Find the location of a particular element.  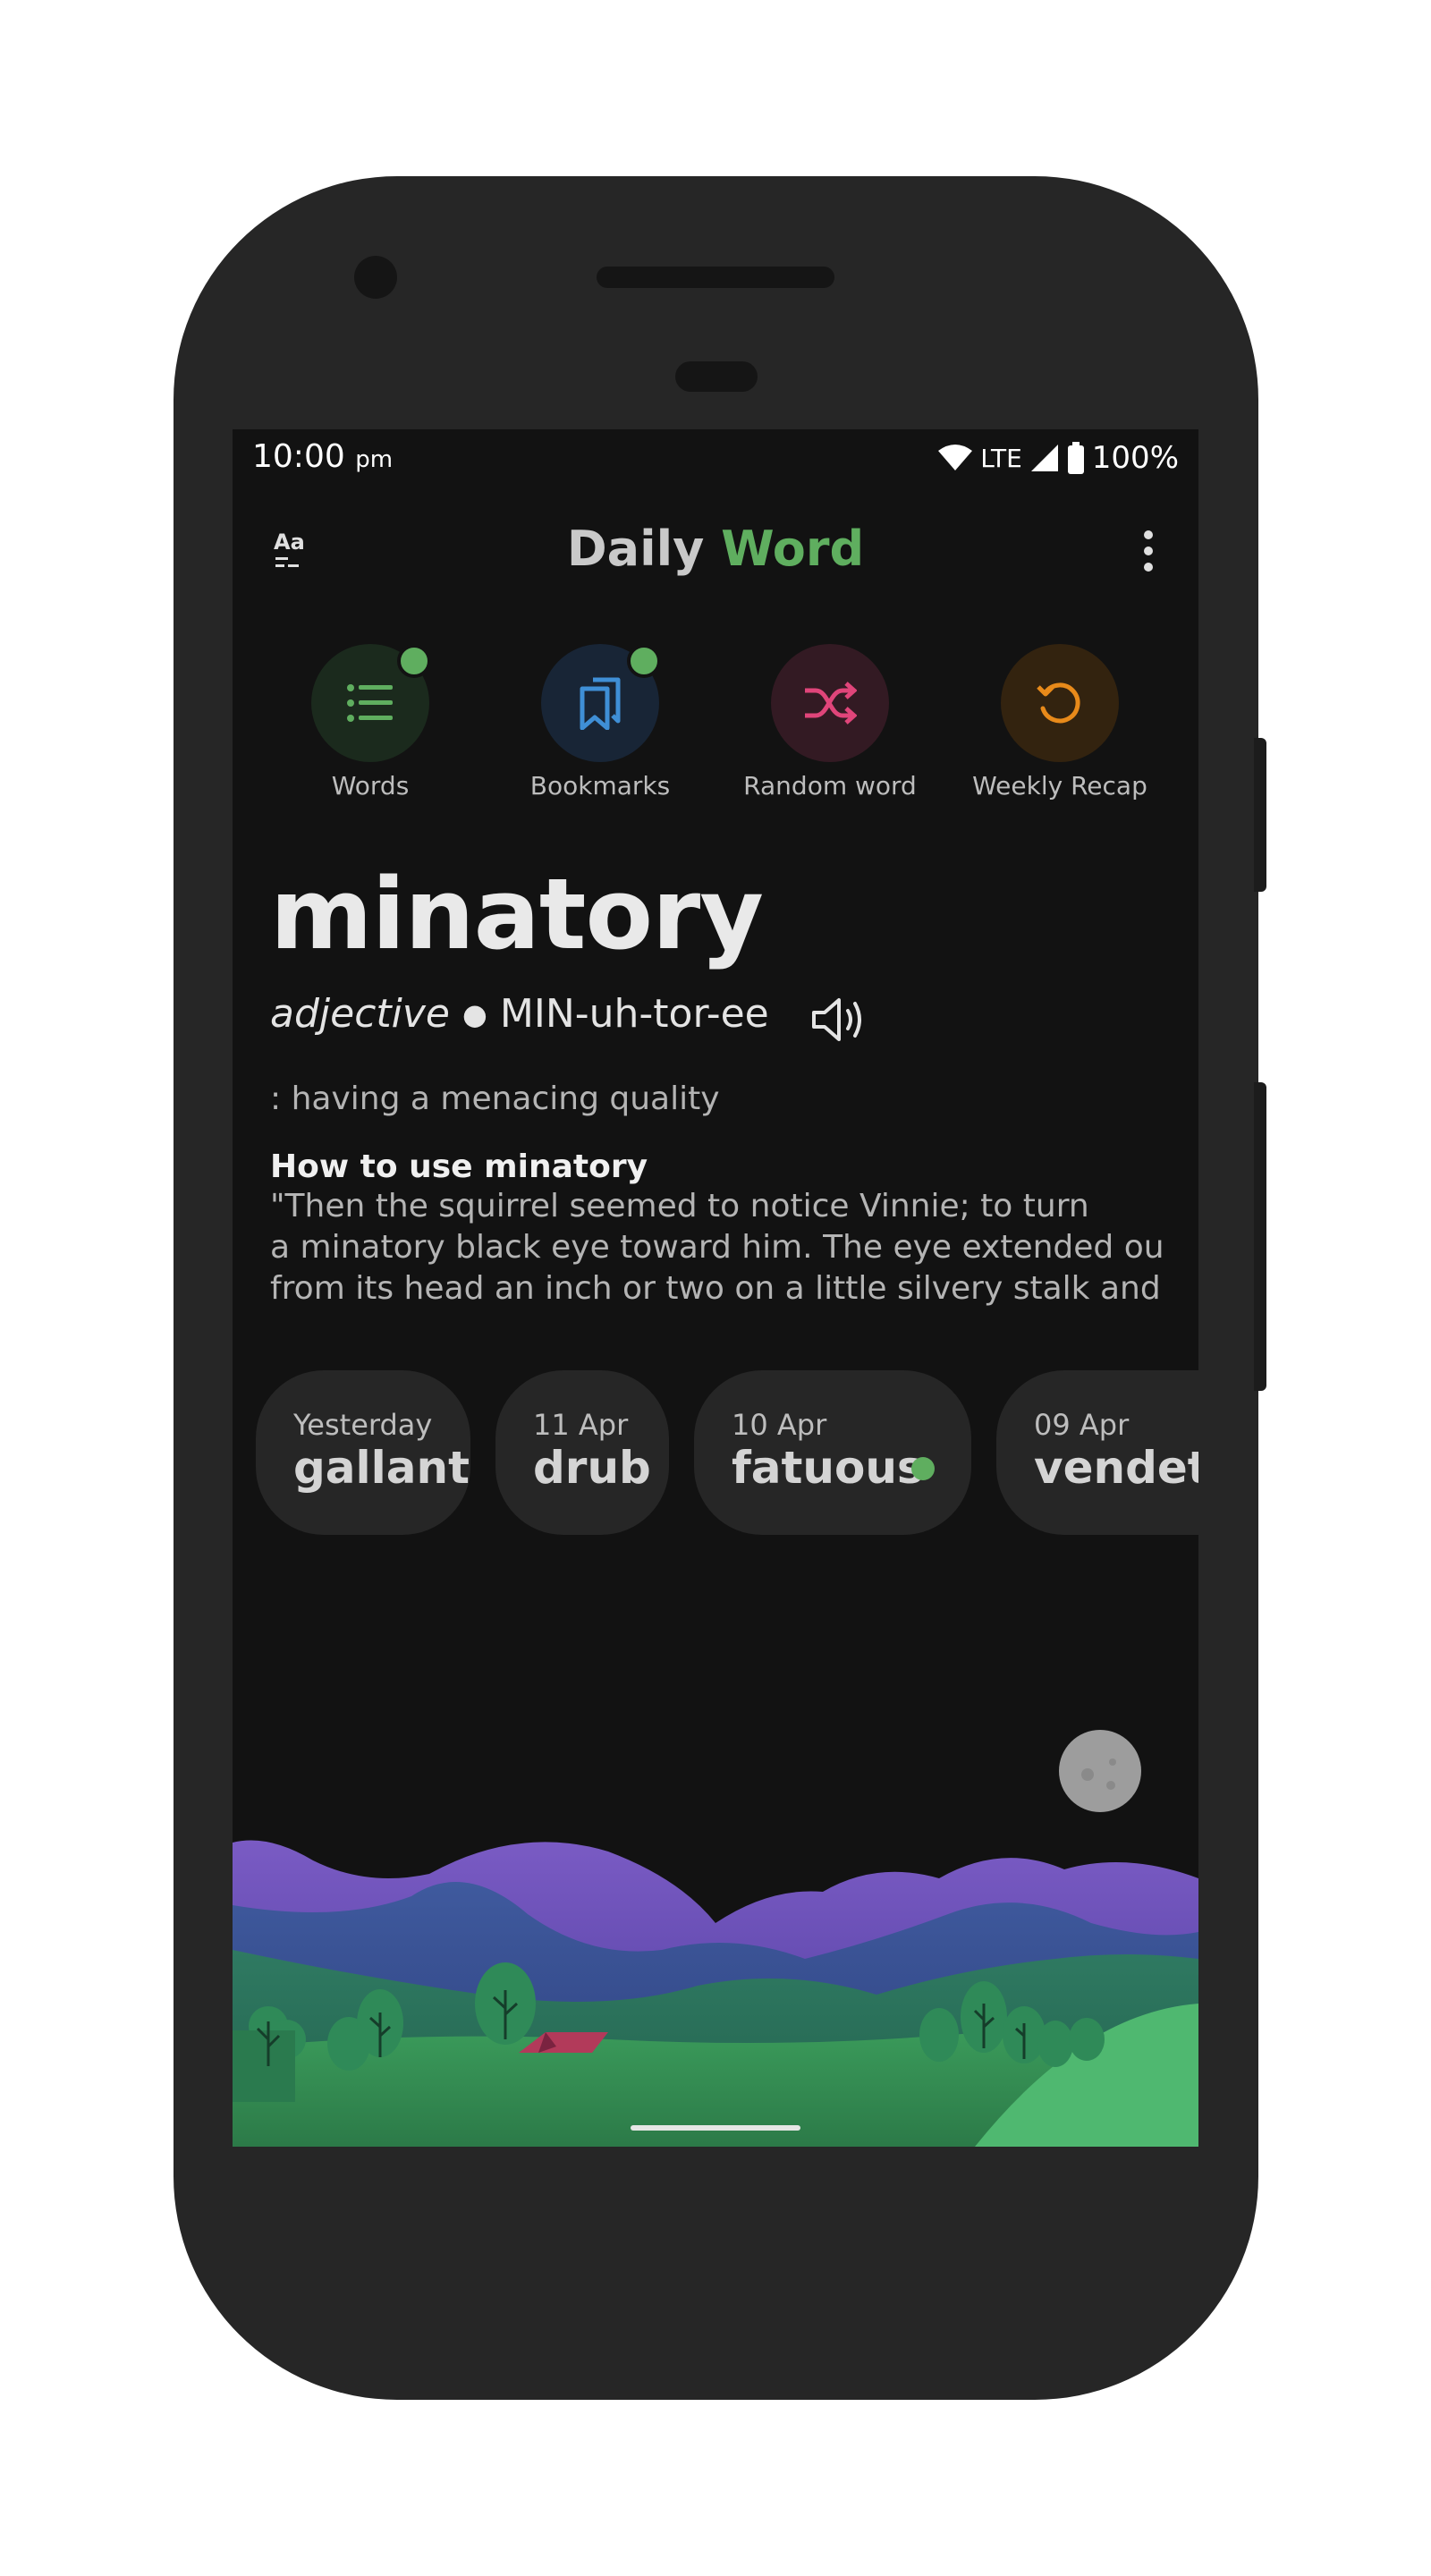

history-date: Yesterday is located at coordinates (363, 1425).